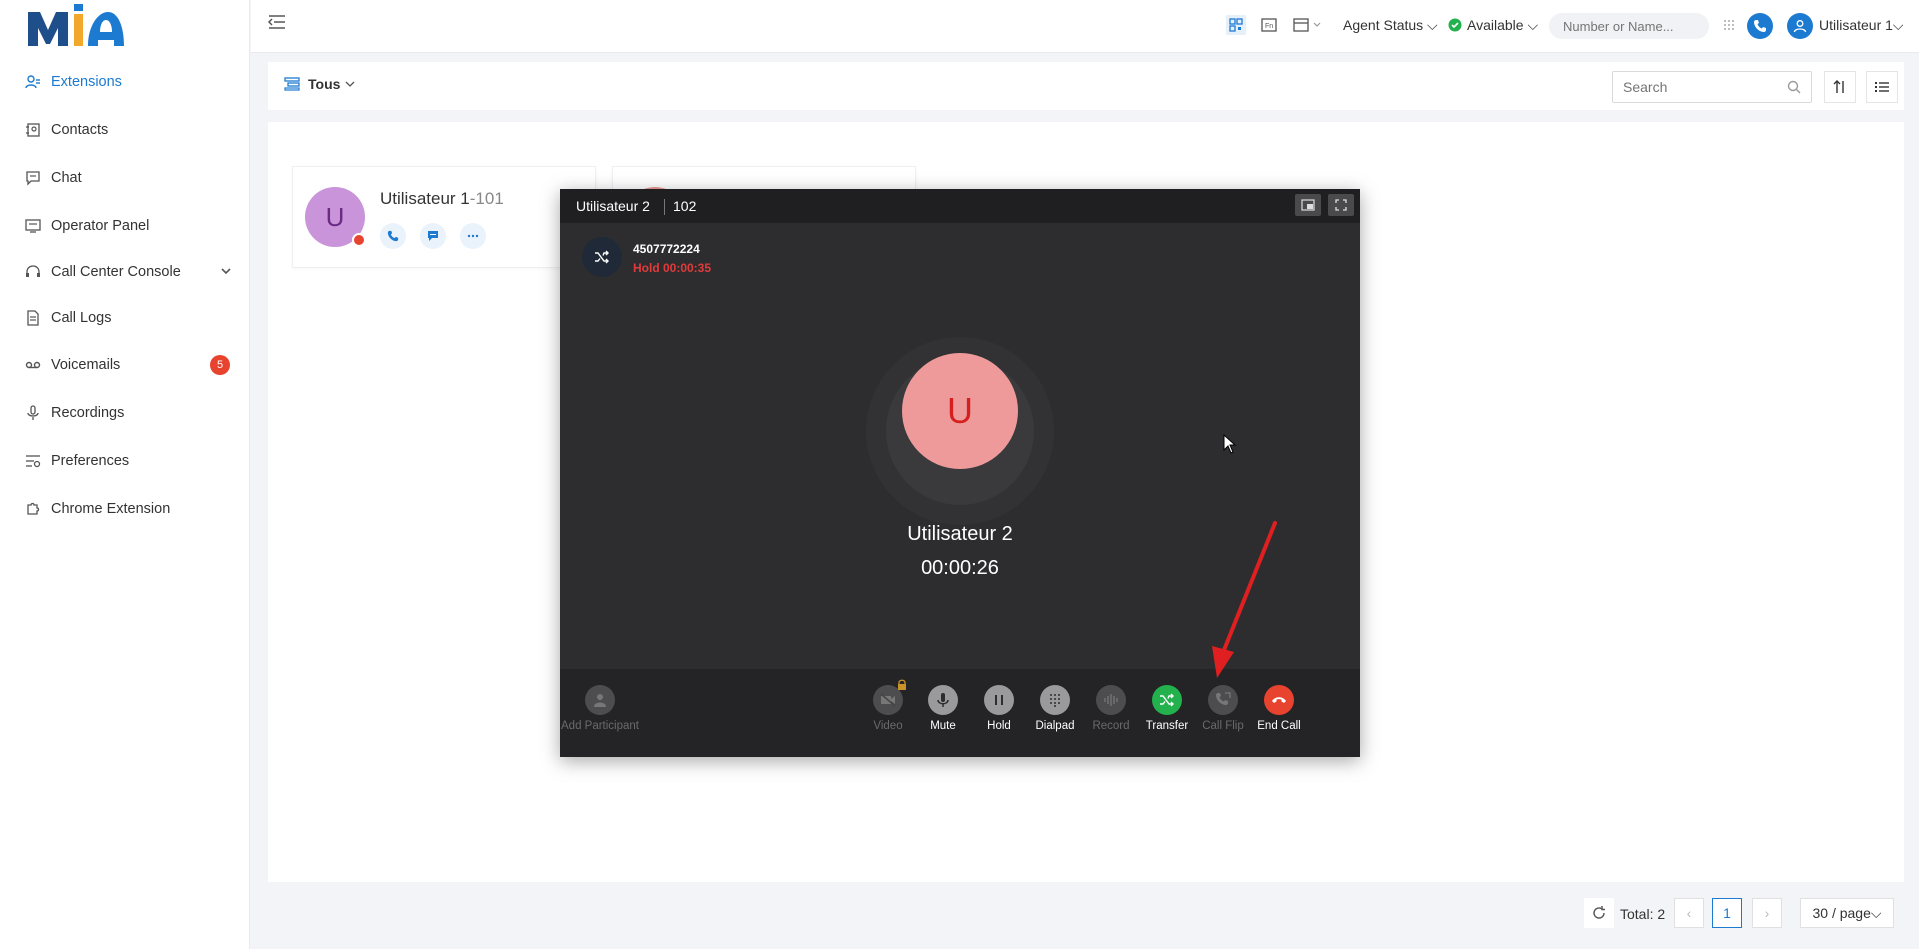 The image size is (1919, 949). I want to click on dial-call-button, so click(1760, 26).